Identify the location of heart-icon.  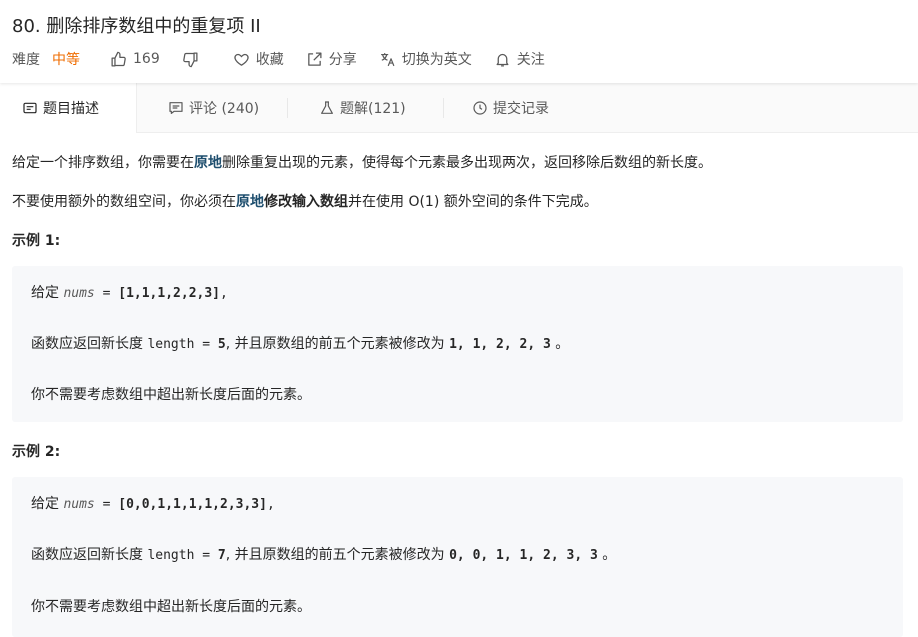
(241, 59).